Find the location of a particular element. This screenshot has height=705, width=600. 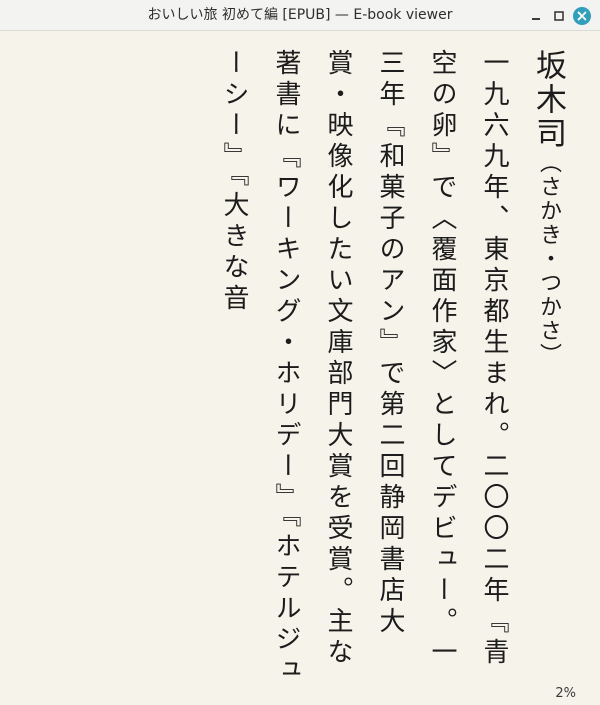

close-icon is located at coordinates (582, 16).